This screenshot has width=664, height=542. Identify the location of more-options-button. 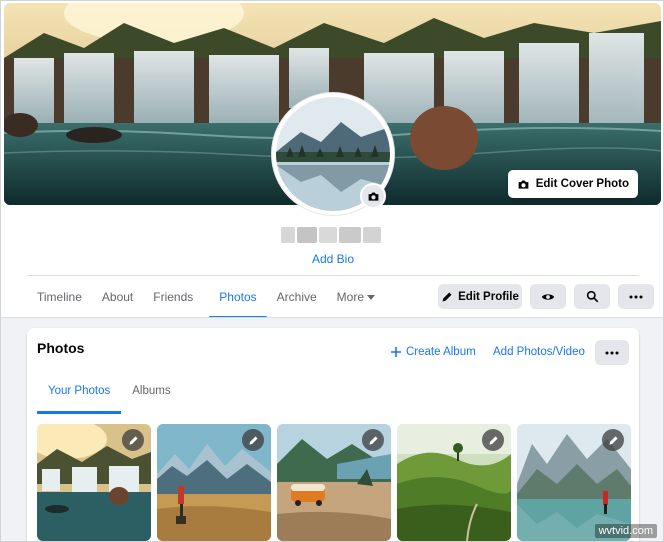
(636, 296).